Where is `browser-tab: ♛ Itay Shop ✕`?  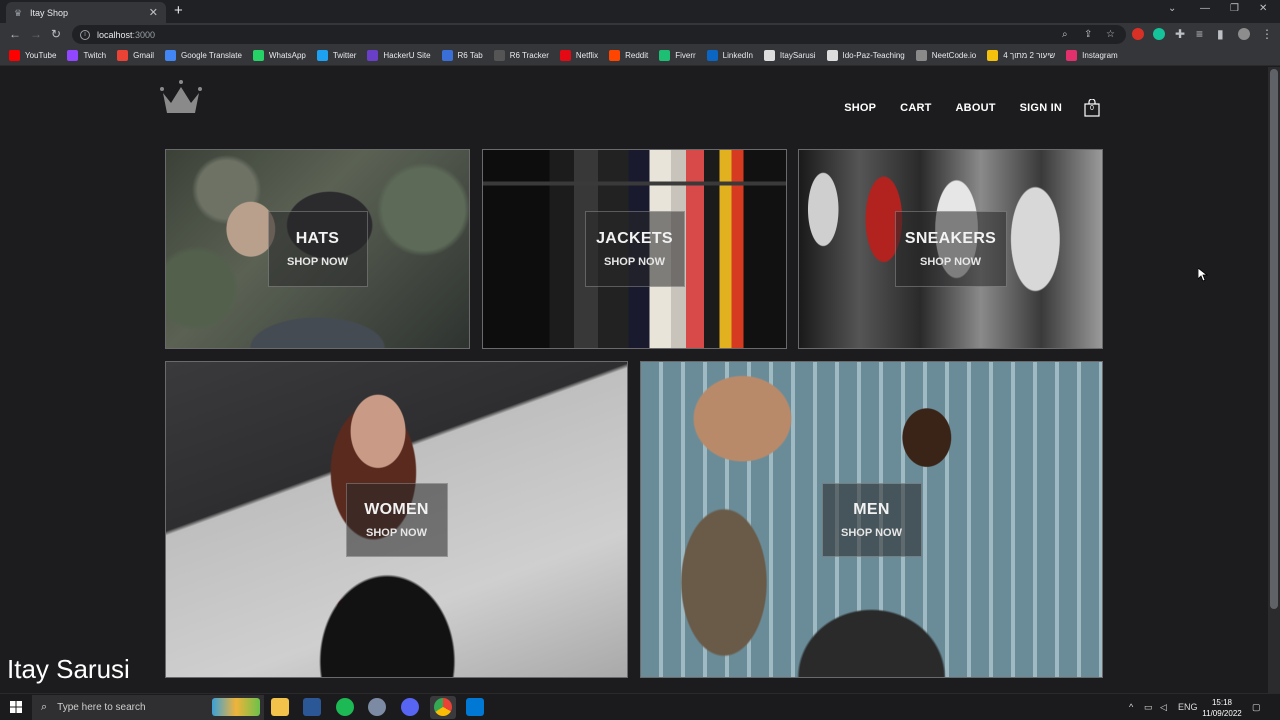
browser-tab: ♛ Itay Shop ✕ is located at coordinates (86, 12).